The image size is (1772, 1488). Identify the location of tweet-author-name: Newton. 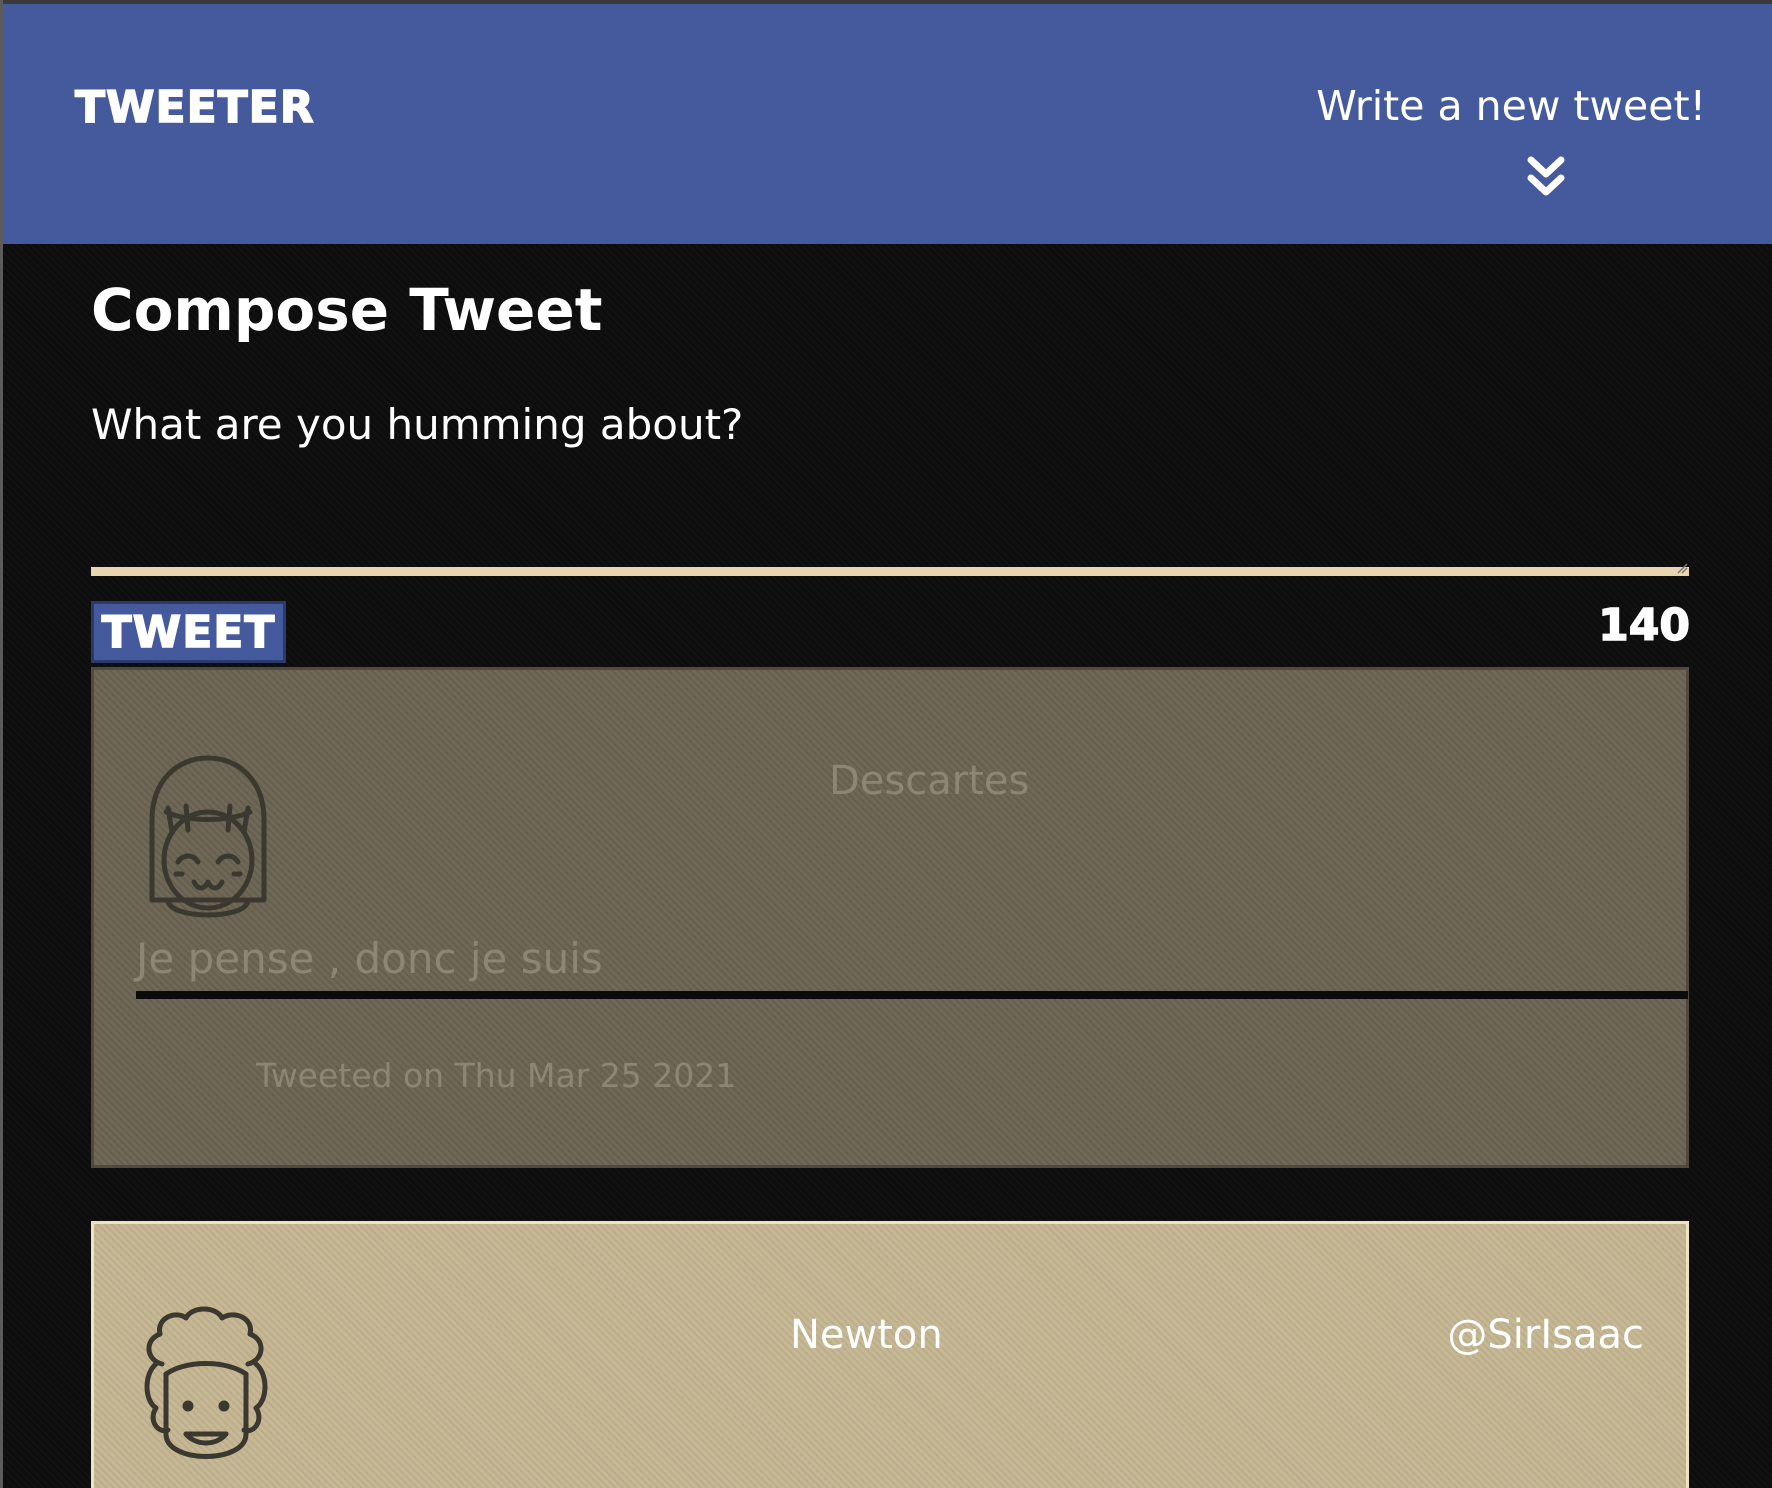
(866, 1335).